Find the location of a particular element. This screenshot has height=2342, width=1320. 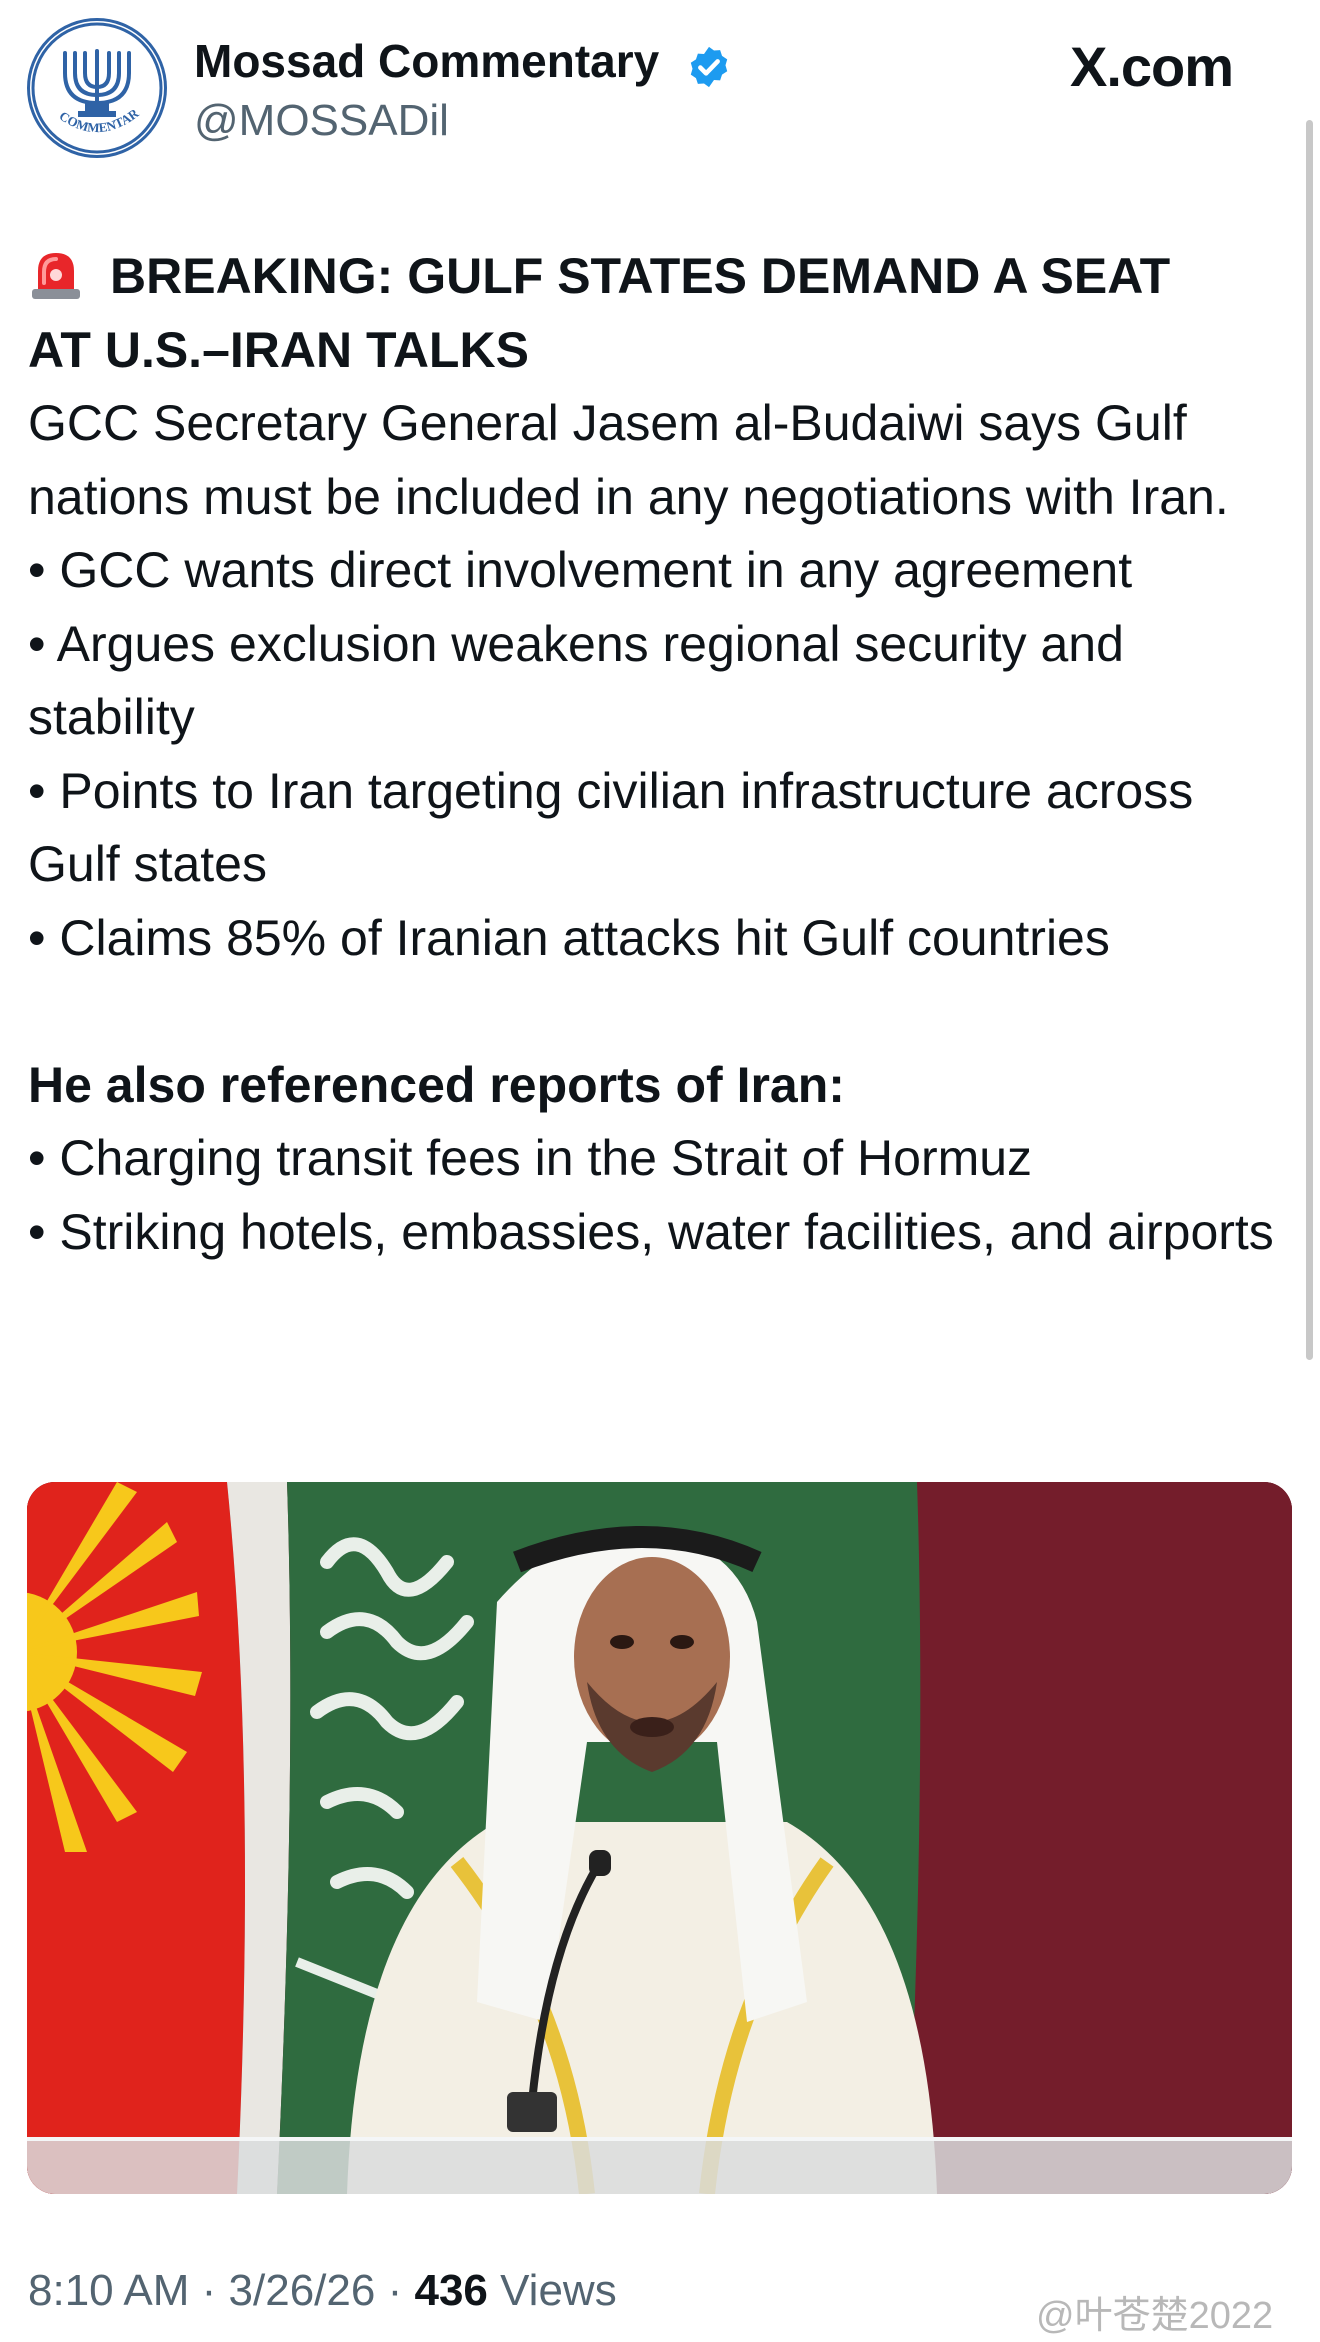

post-time: 8:10 AM is located at coordinates (108, 2290).